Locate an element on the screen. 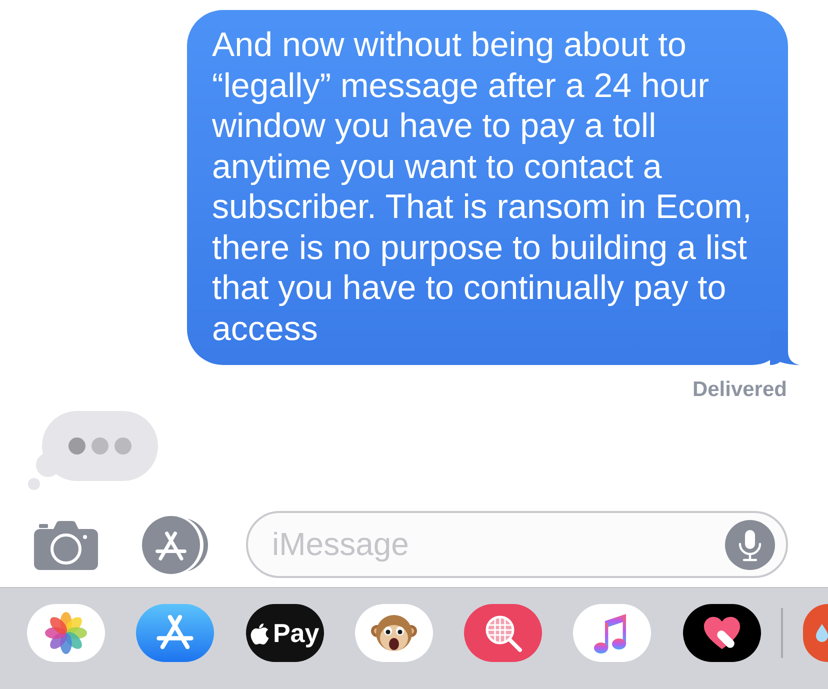  drop-icon is located at coordinates (822, 633).